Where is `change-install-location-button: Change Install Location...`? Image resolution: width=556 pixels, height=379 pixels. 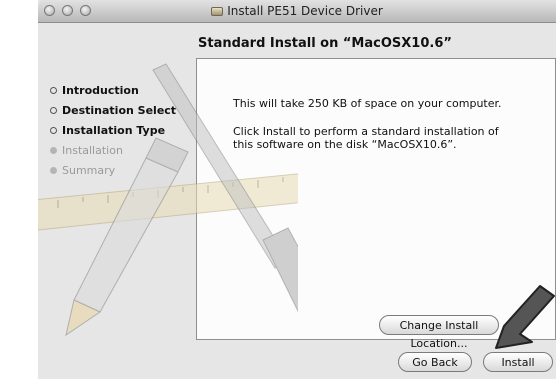 change-install-location-button: Change Install Location... is located at coordinates (439, 332).